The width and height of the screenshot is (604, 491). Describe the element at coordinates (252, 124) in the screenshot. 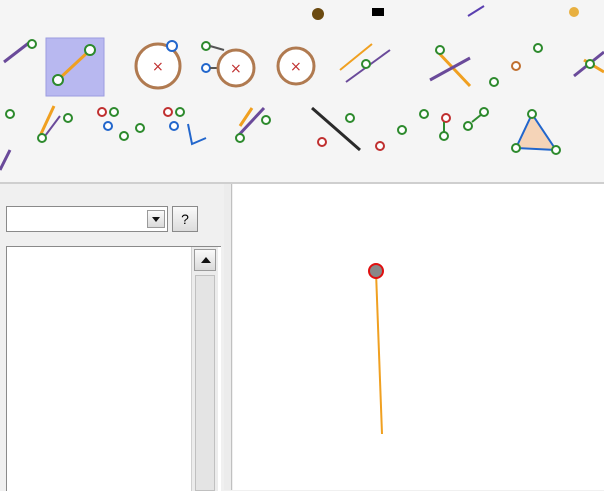

I see `line-tool-icon` at that location.